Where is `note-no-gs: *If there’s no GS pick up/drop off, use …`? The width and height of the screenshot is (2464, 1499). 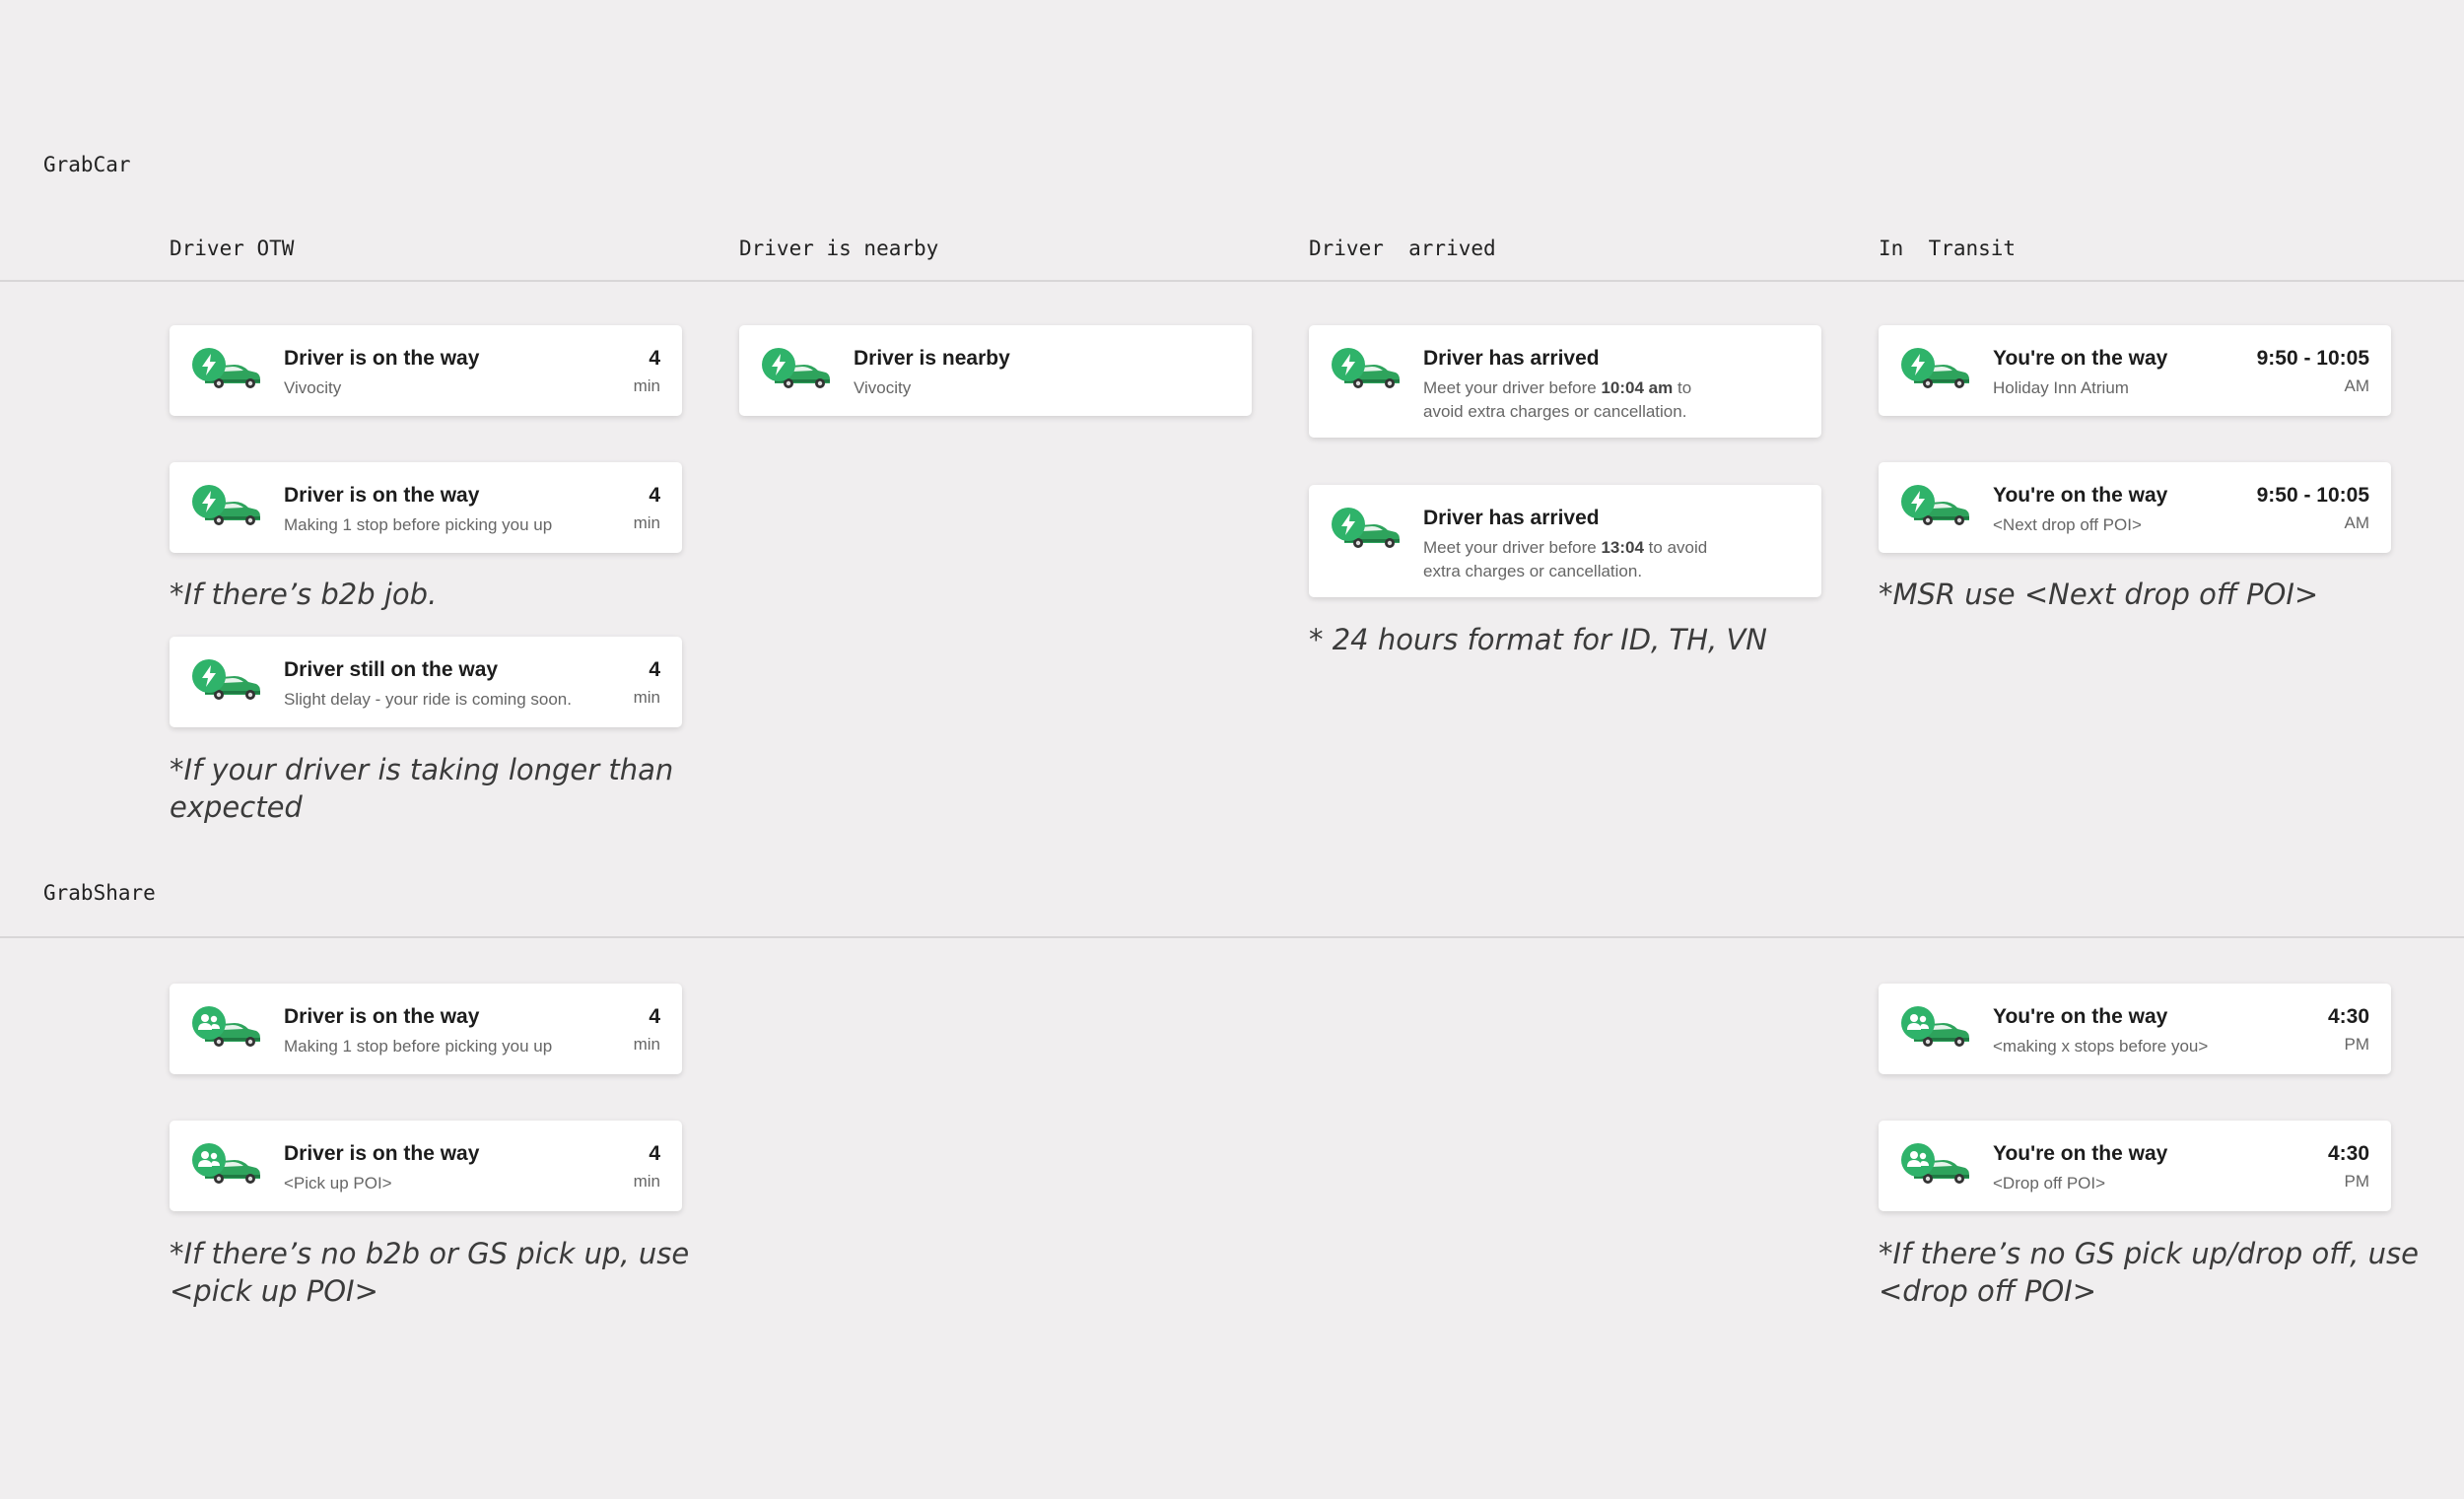 note-no-gs: *If there’s no GS pick up/drop off, use … is located at coordinates (2149, 1272).